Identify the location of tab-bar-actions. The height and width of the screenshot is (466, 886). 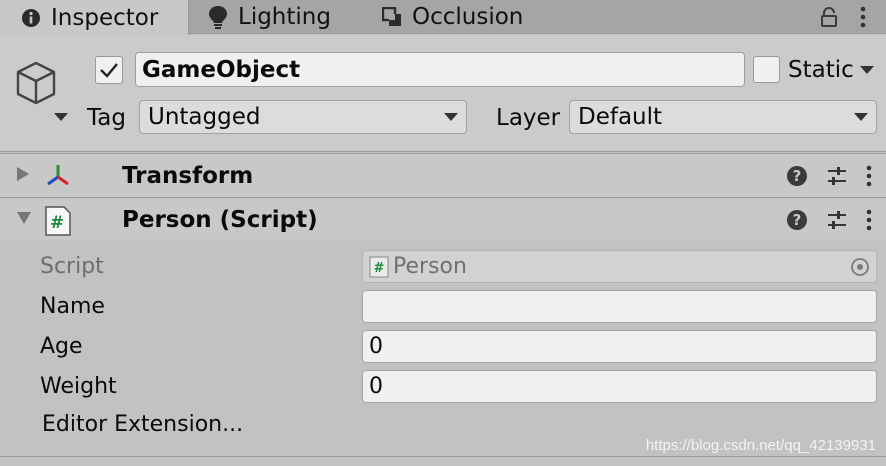
(853, 17).